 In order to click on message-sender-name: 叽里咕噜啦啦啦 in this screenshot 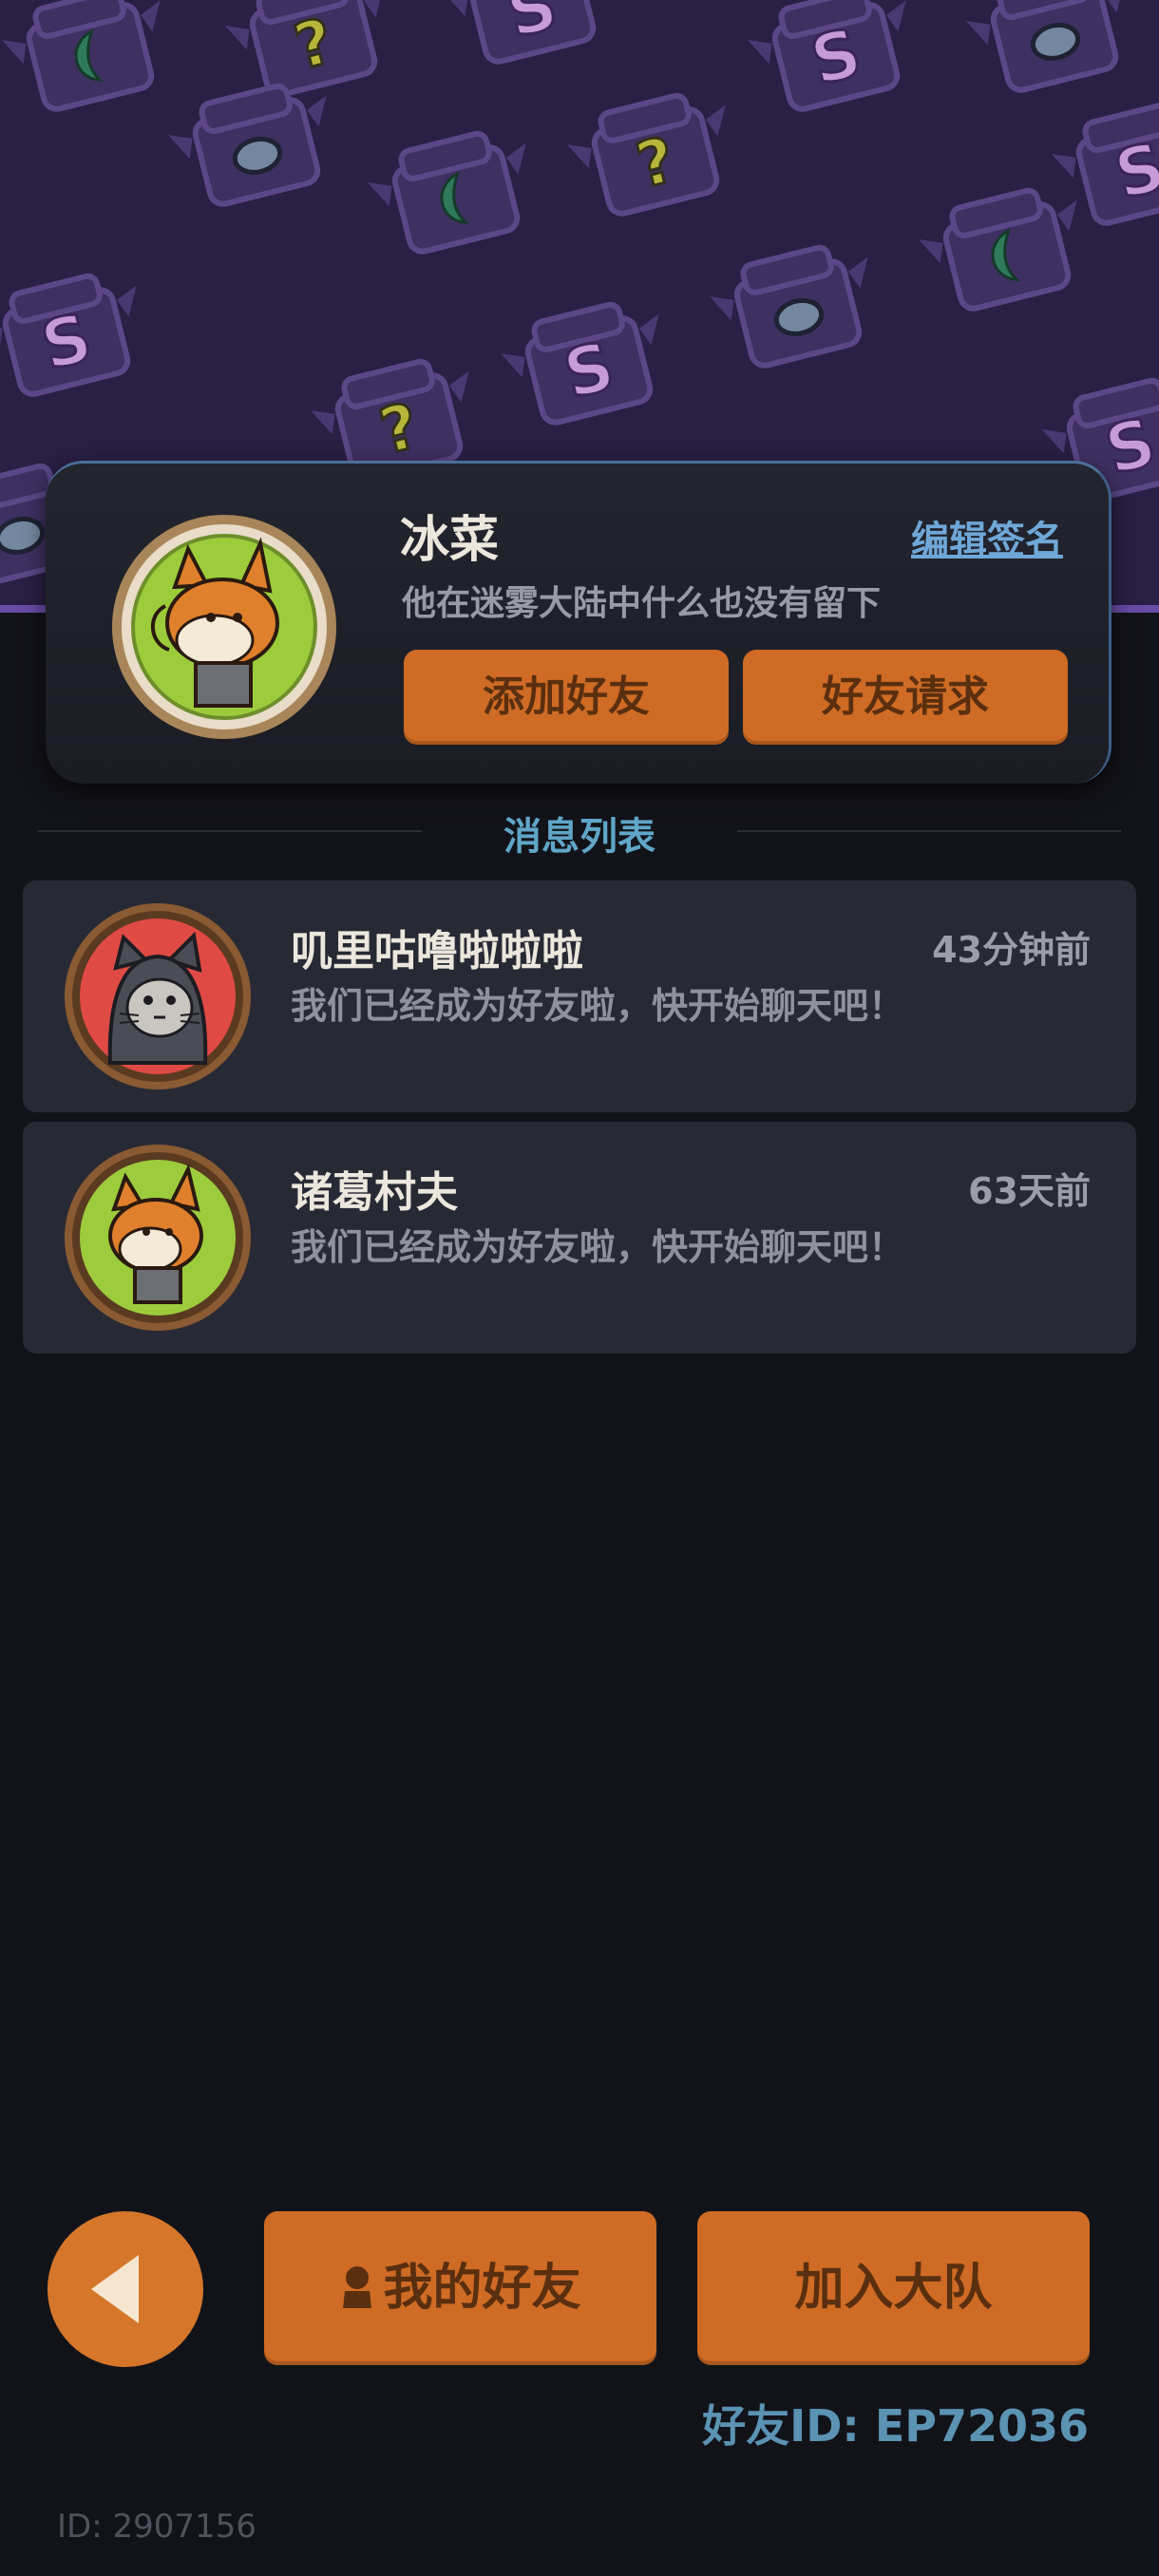, I will do `click(437, 951)`.